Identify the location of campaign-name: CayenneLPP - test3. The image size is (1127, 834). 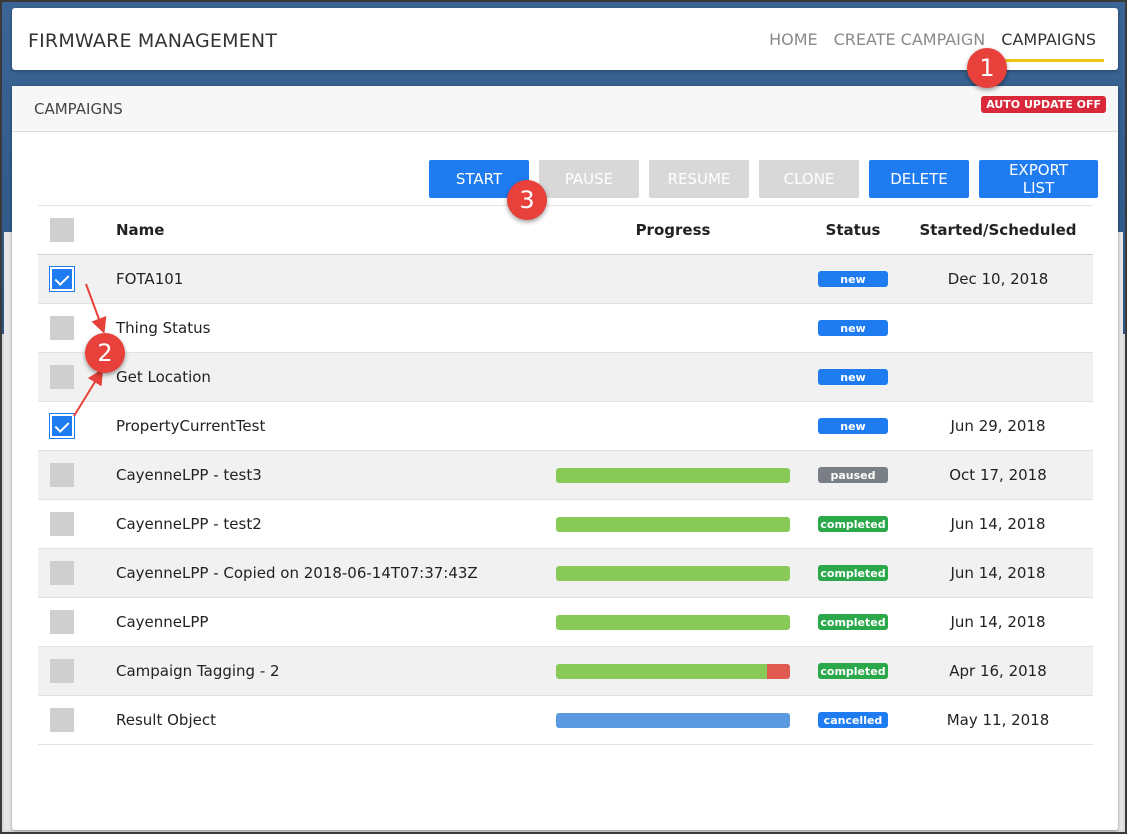
(336, 475).